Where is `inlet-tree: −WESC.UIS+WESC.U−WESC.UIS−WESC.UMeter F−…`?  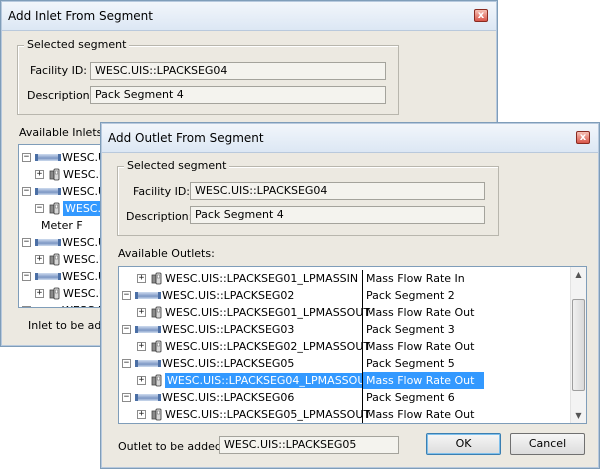
inlet-tree: −WESC.UIS+WESC.U−WESC.UIS−WESC.UMeter F−… is located at coordinates (64, 226).